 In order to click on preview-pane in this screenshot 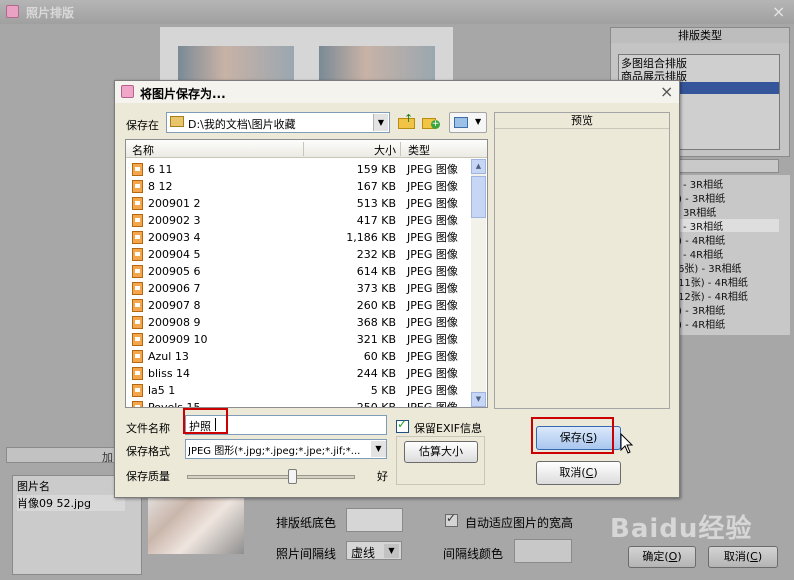, I will do `click(582, 260)`.